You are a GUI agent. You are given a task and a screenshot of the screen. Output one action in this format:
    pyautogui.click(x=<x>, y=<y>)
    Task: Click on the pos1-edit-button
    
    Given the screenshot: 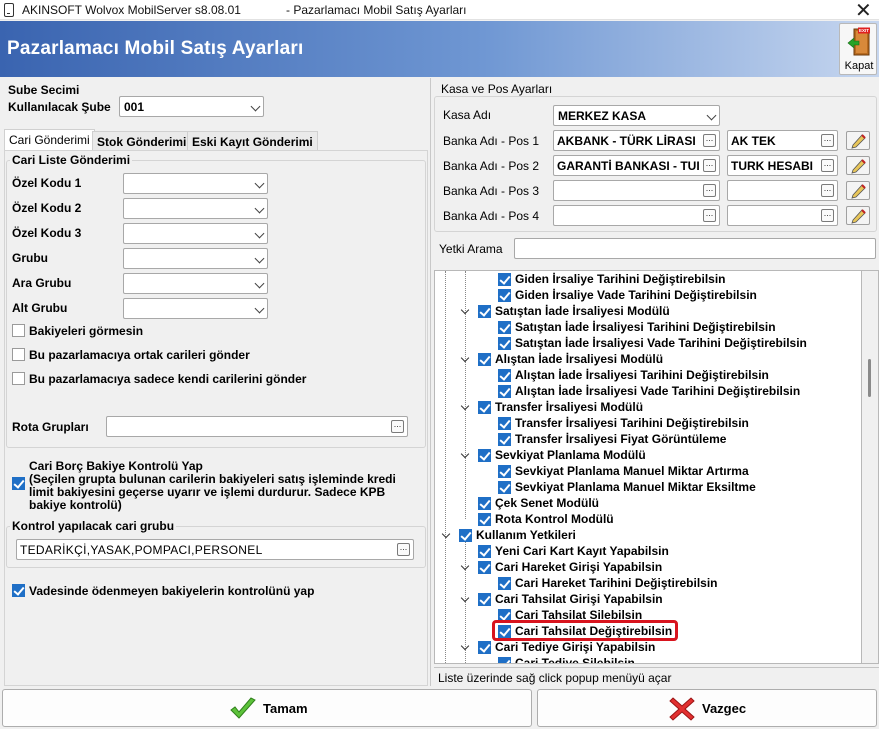 What is the action you would take?
    pyautogui.click(x=858, y=140)
    